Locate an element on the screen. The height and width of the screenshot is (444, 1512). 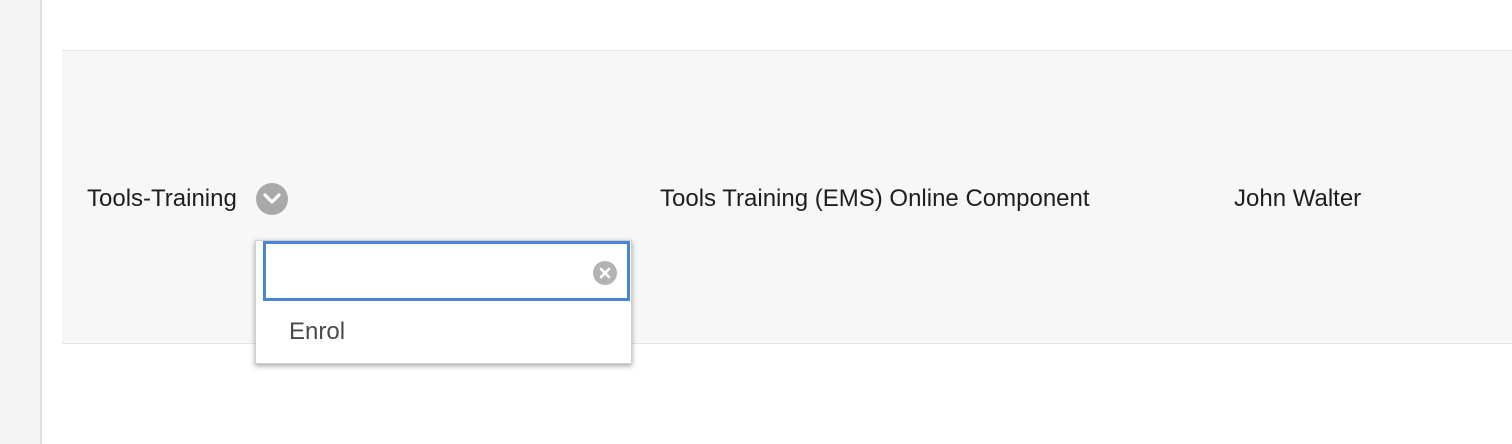
left-gutter is located at coordinates (21, 222).